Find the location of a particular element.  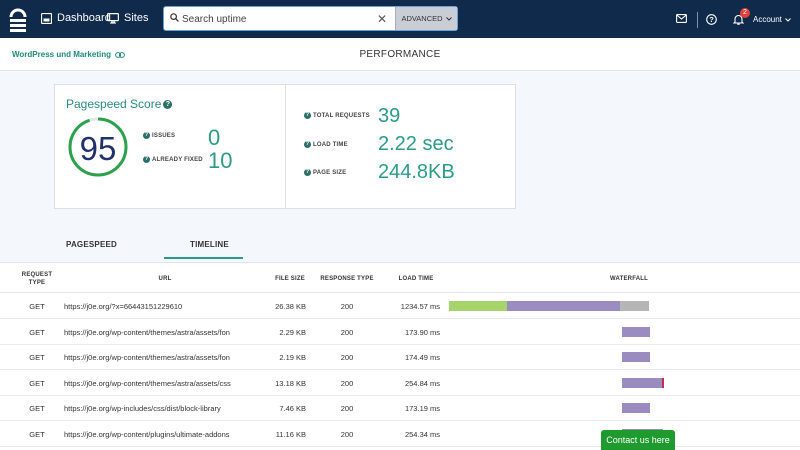

load-time-label-wrap: ? LOAD TIME is located at coordinates (326, 144).